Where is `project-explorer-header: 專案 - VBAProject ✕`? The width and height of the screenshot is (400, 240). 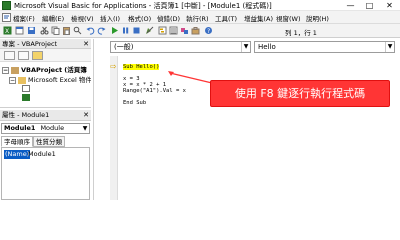
project-explorer-header: 專案 - VBAProject ✕ is located at coordinates (45, 44).